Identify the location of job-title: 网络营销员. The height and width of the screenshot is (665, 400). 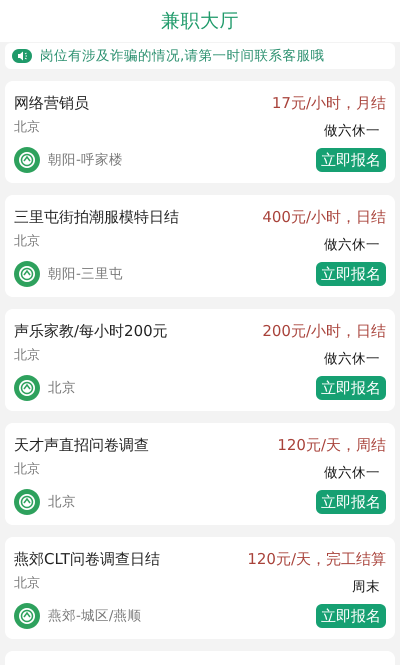
(51, 103).